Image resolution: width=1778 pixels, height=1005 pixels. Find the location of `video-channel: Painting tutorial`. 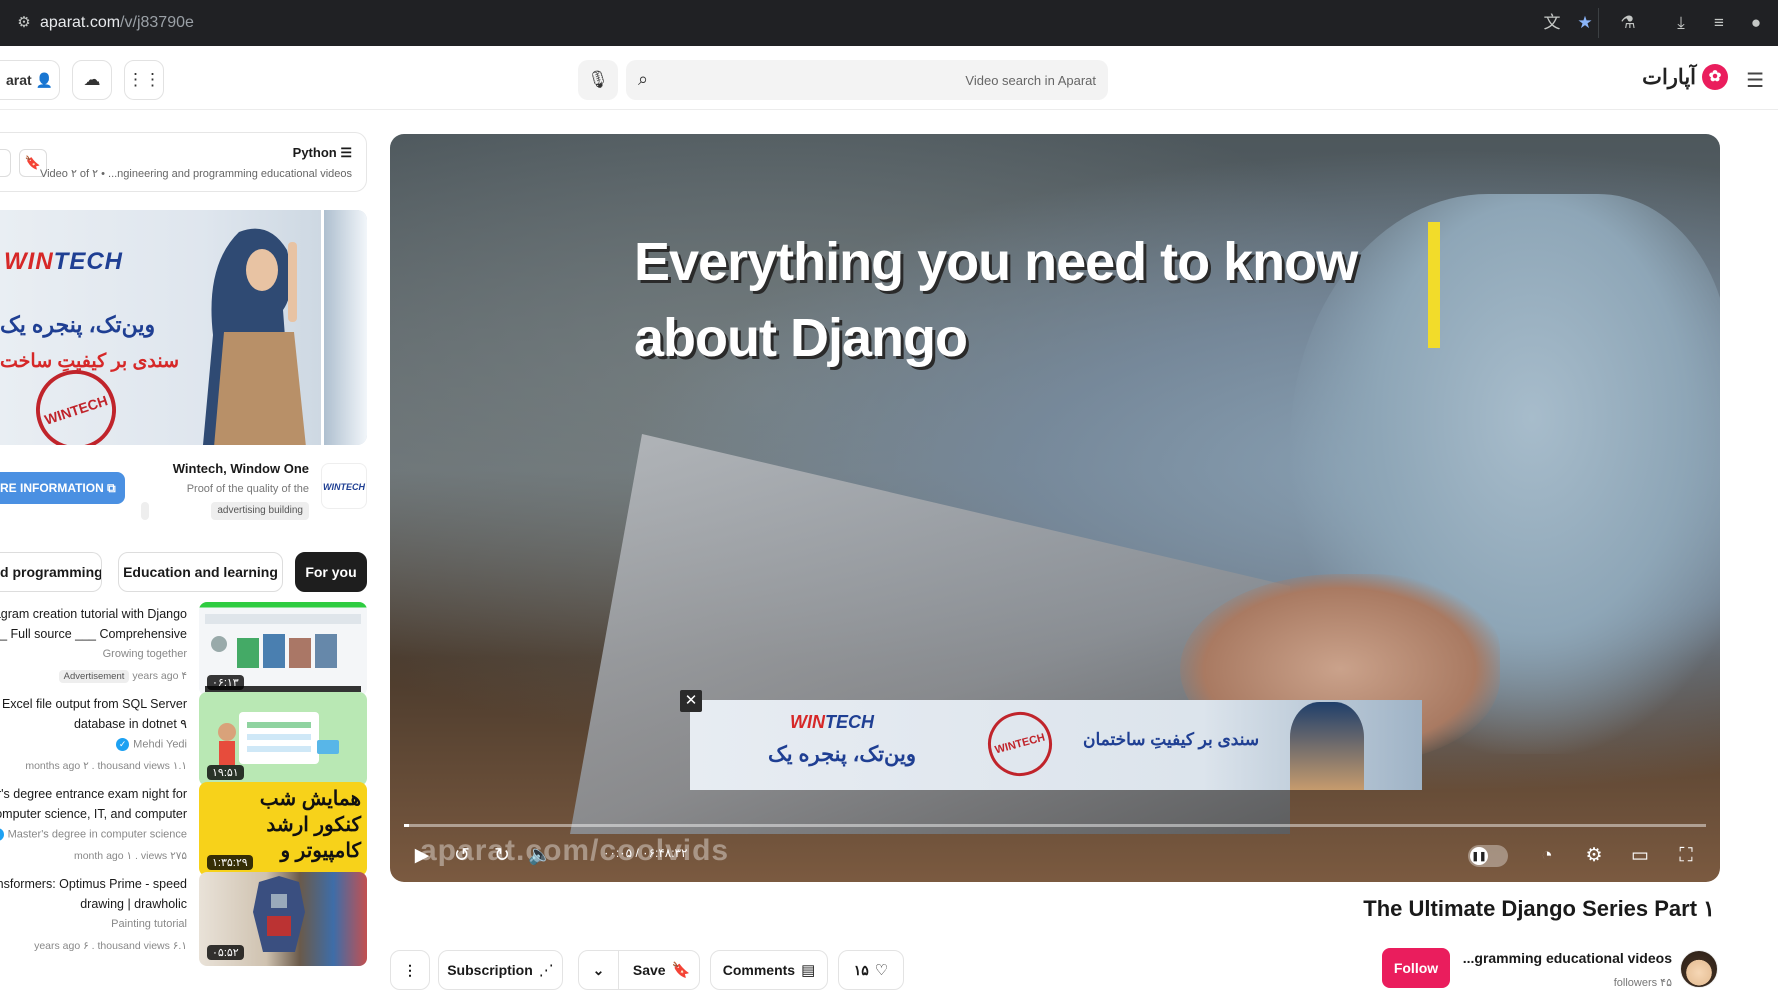

video-channel: Painting tutorial is located at coordinates (149, 924).